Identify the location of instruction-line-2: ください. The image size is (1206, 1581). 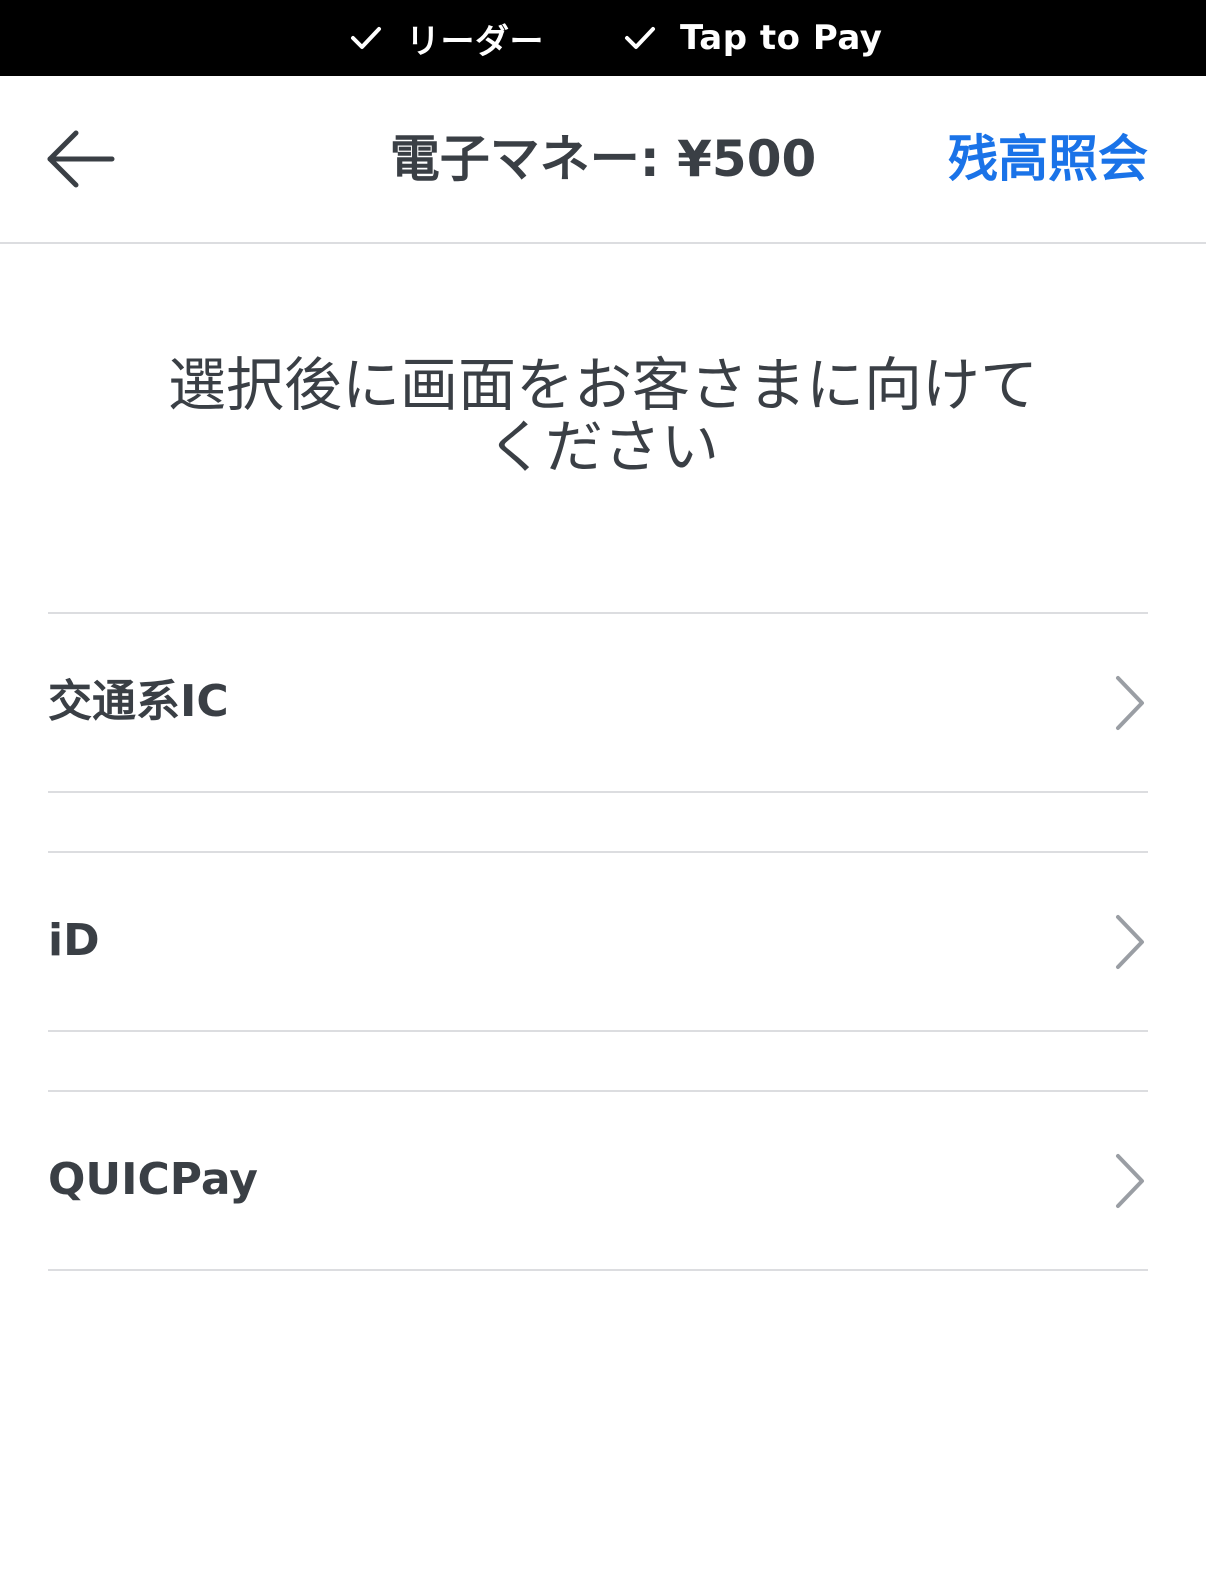
(602, 447).